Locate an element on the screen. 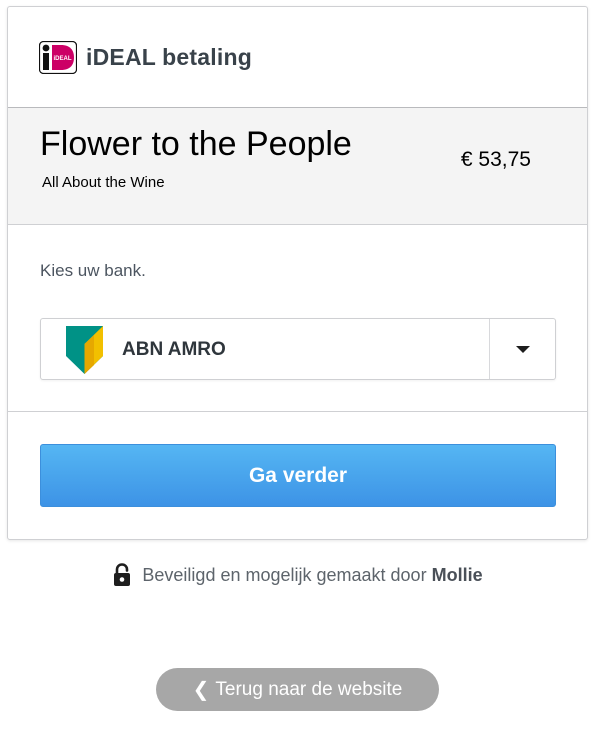 This screenshot has height=729, width=596. bank-select-label: Kies uw bank. is located at coordinates (93, 270).